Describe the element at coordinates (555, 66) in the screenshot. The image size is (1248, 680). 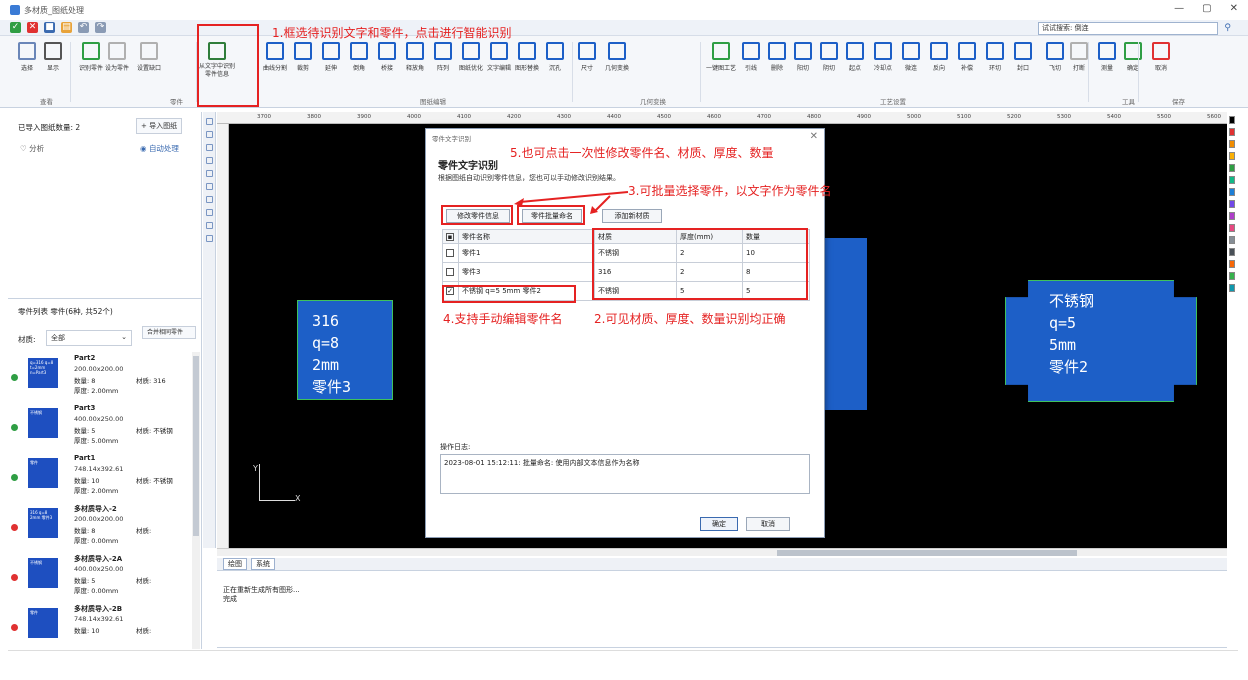
I see `ribbon-button-e6b289e5ad94-16: 沉孔` at that location.